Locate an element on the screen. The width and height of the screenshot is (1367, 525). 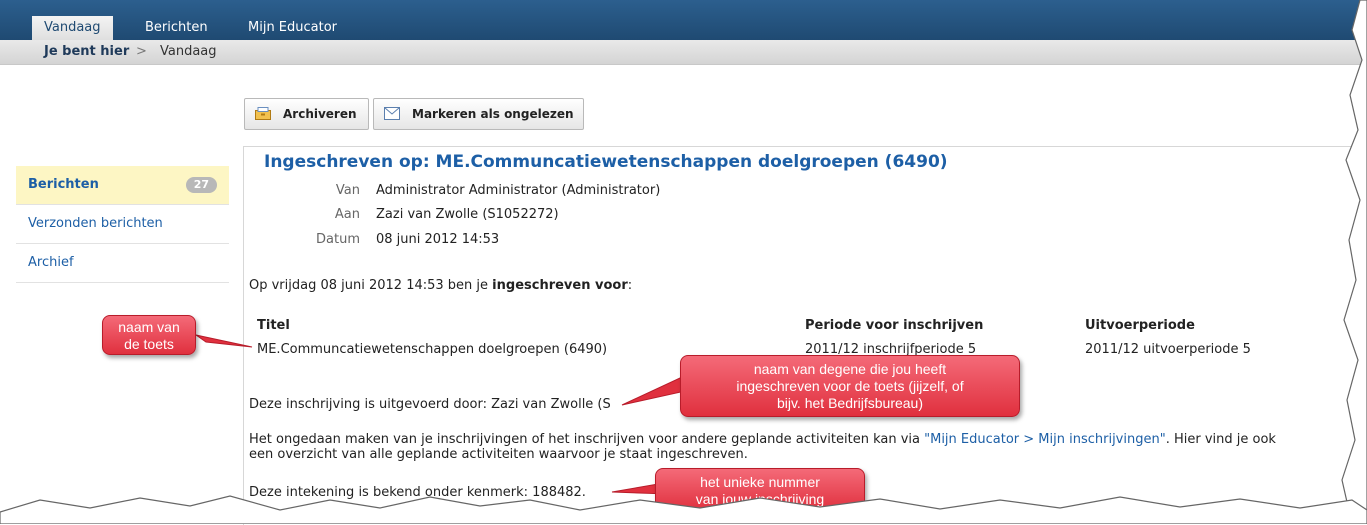
sidebar-item-label: Verzonden berichten is located at coordinates (95, 223).